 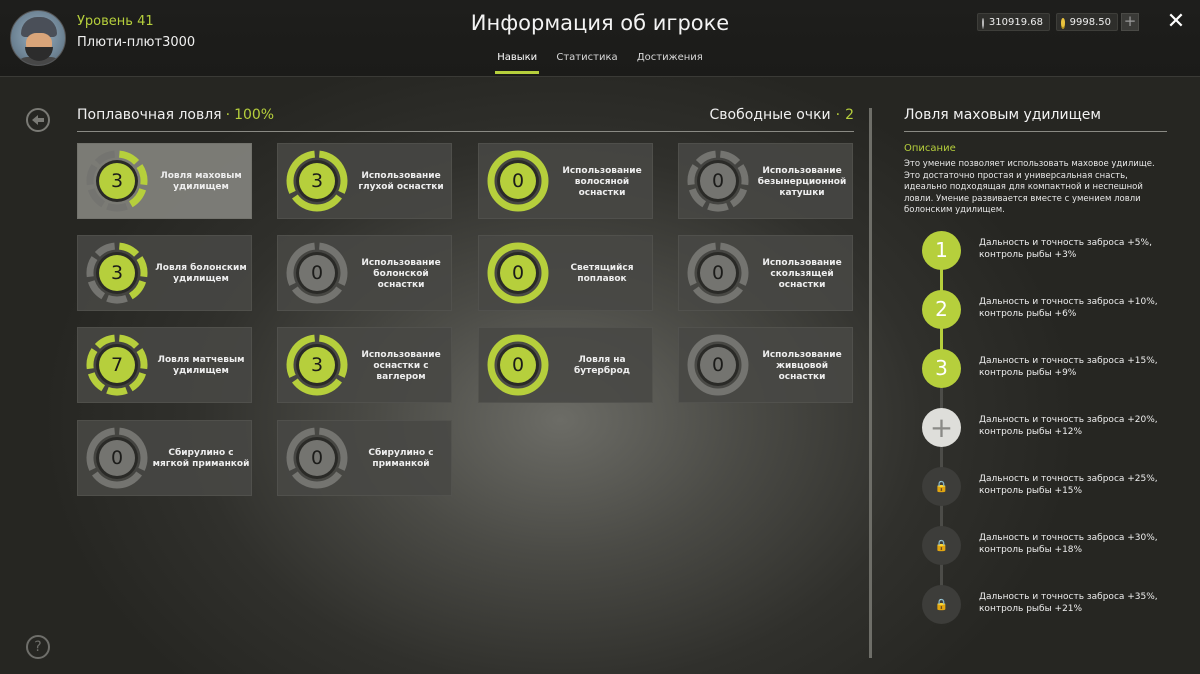 I want to click on skill-name: Использование волосяной оснастки, so click(x=602, y=181).